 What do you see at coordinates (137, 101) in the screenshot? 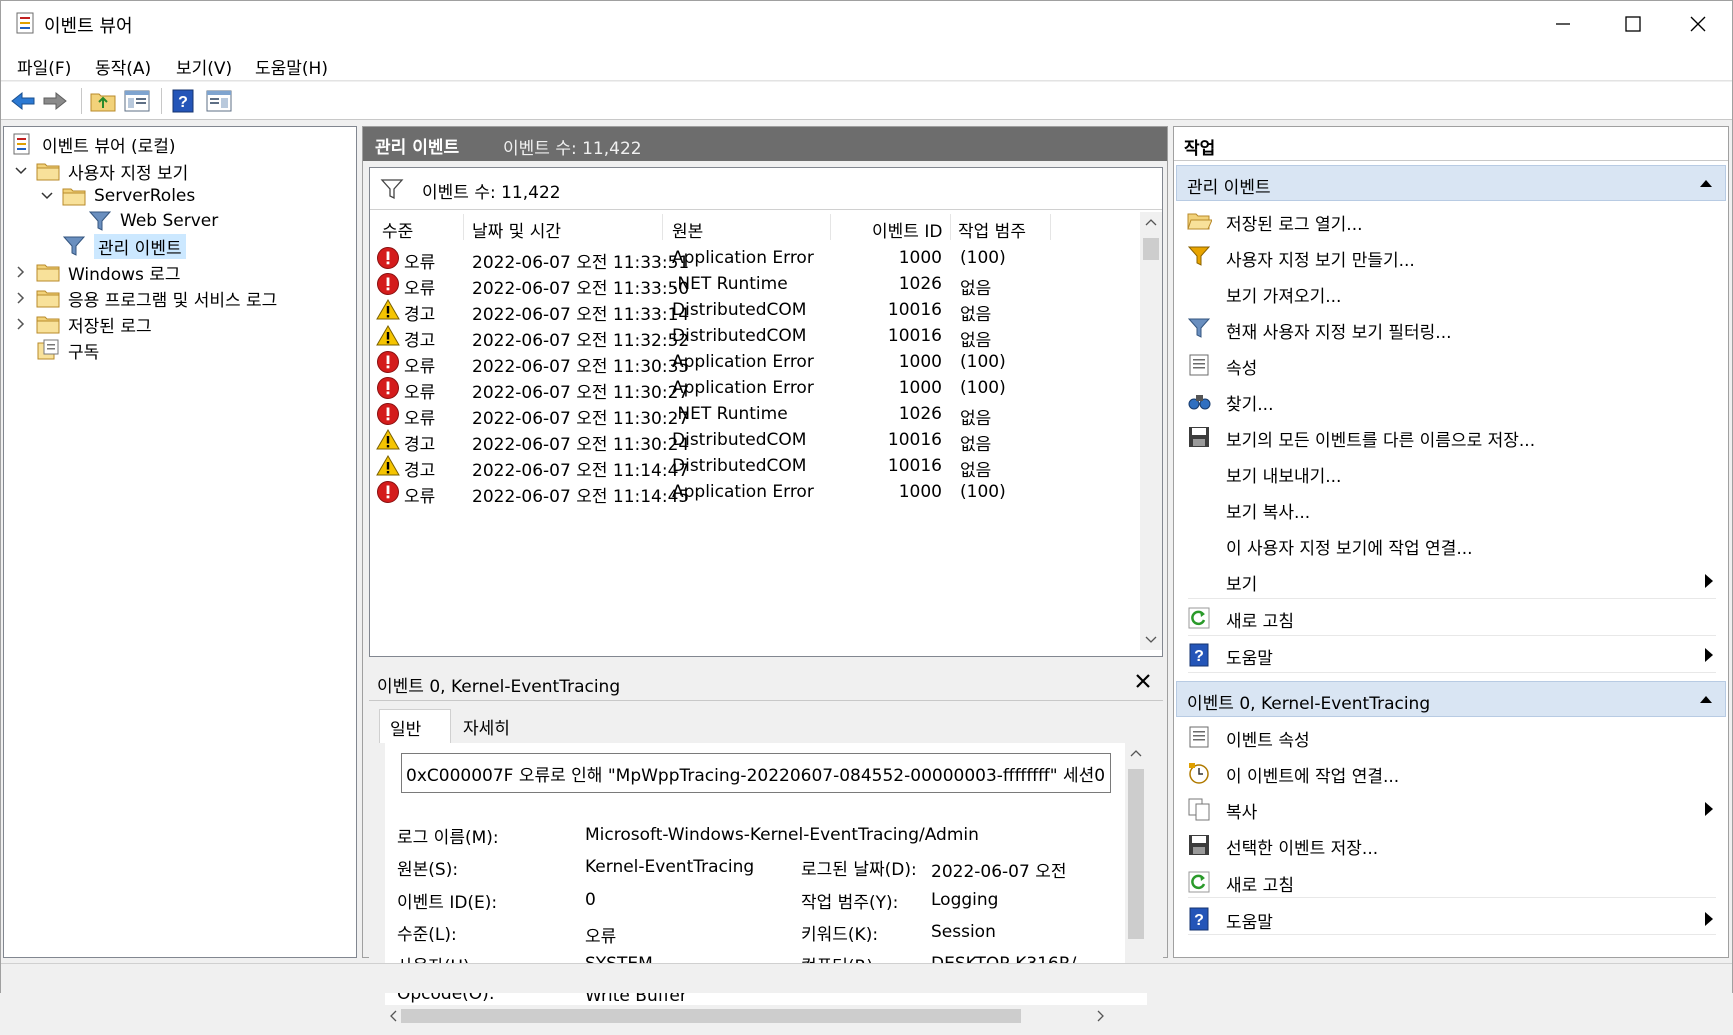
I see `show-hide-tree-icon` at bounding box center [137, 101].